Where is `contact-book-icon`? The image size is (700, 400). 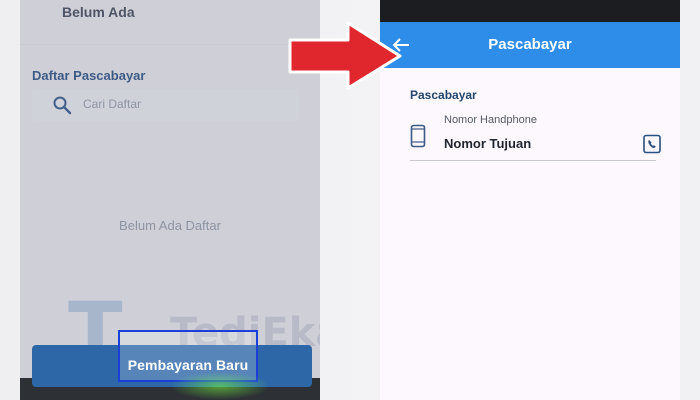 contact-book-icon is located at coordinates (652, 144).